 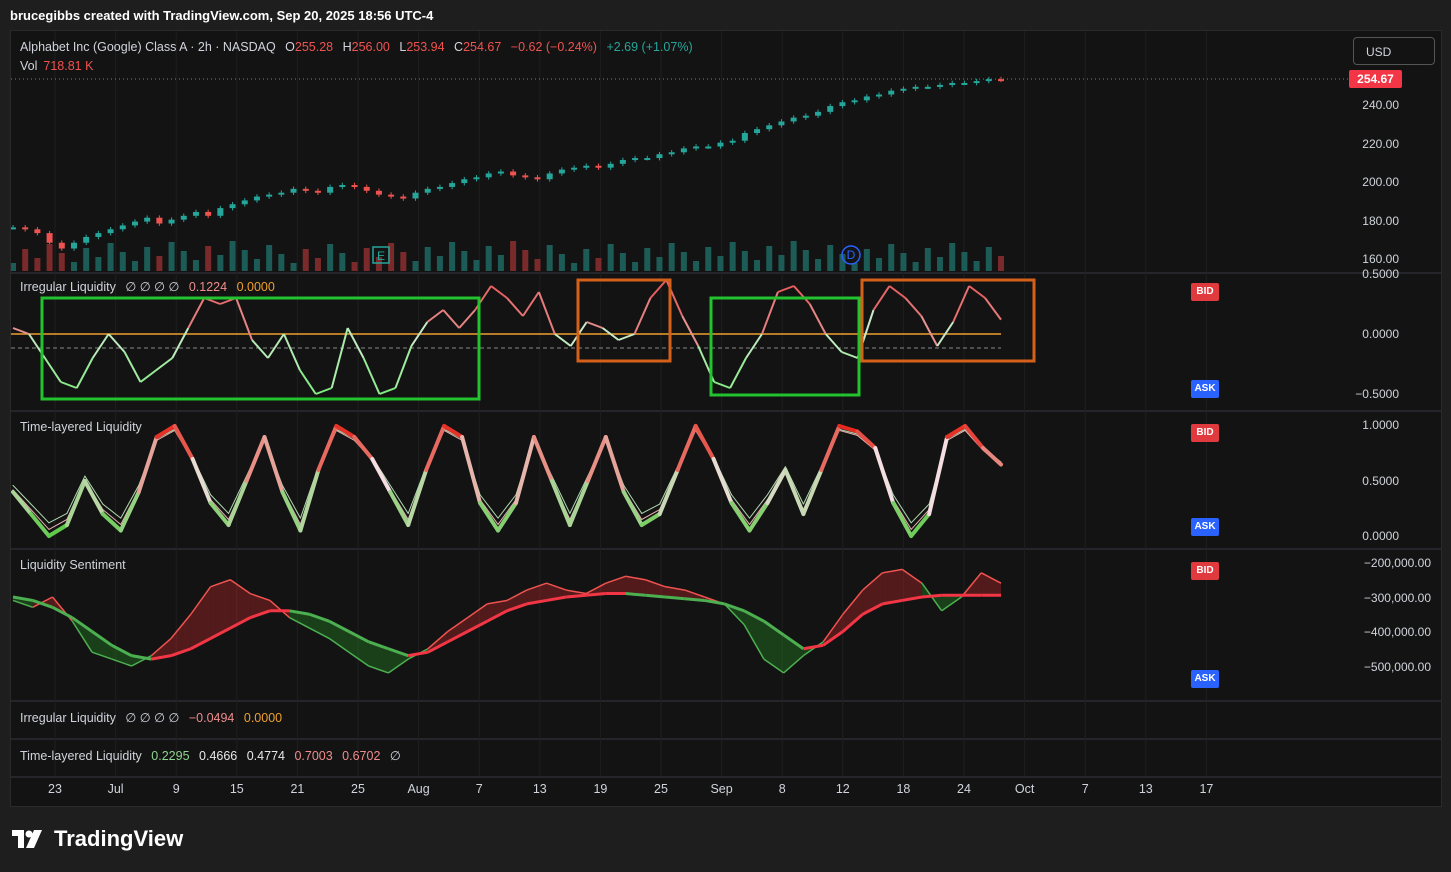 What do you see at coordinates (425, 47) in the screenshot?
I see `low-value: 253.94` at bounding box center [425, 47].